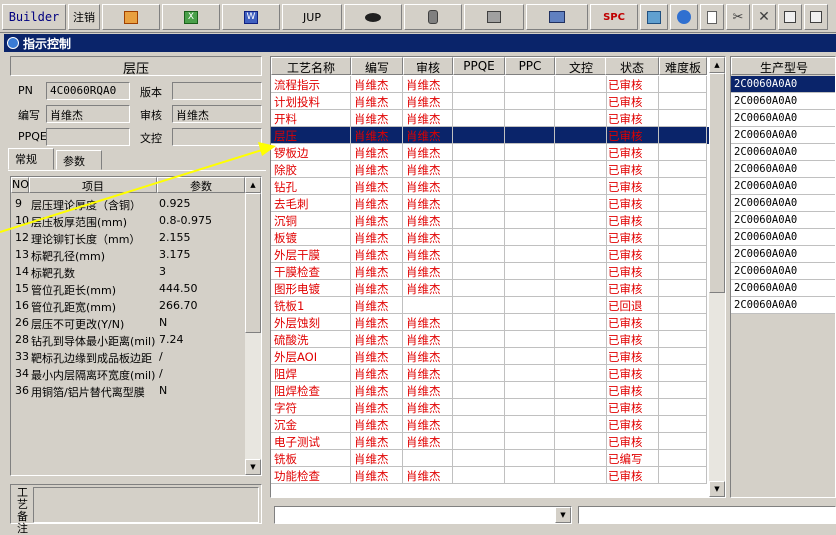  Describe the element at coordinates (128, 356) in the screenshot. I see `param-row: 33 靶标孔边缘到成品板边距 /` at that location.